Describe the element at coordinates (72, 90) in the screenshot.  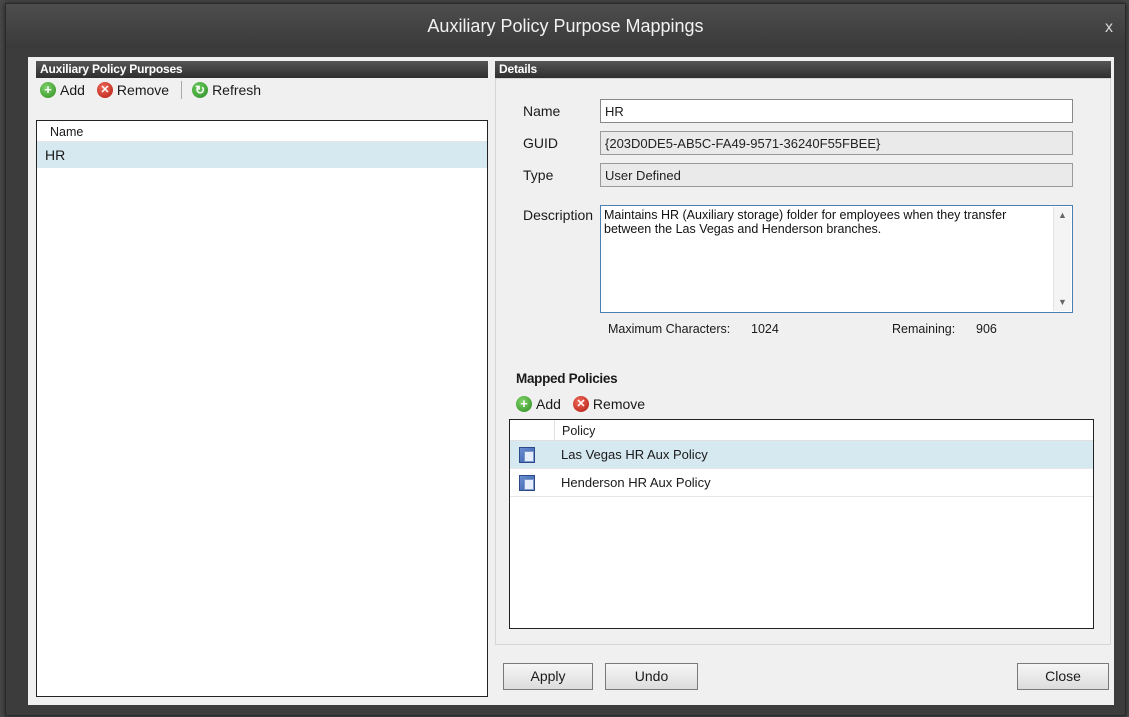
I see `add-purpose-label: Add` at that location.